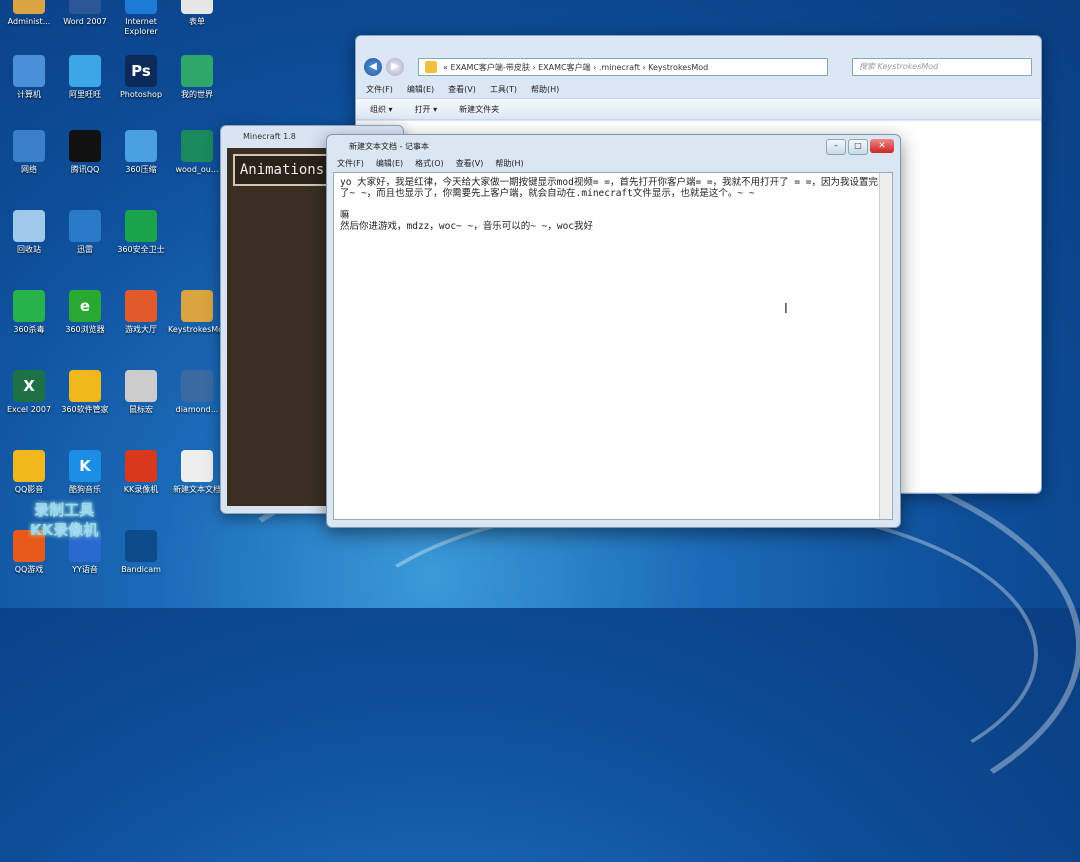 This screenshot has height=862, width=1080. I want to click on desktop-icon: QQ影音, so click(29, 472).